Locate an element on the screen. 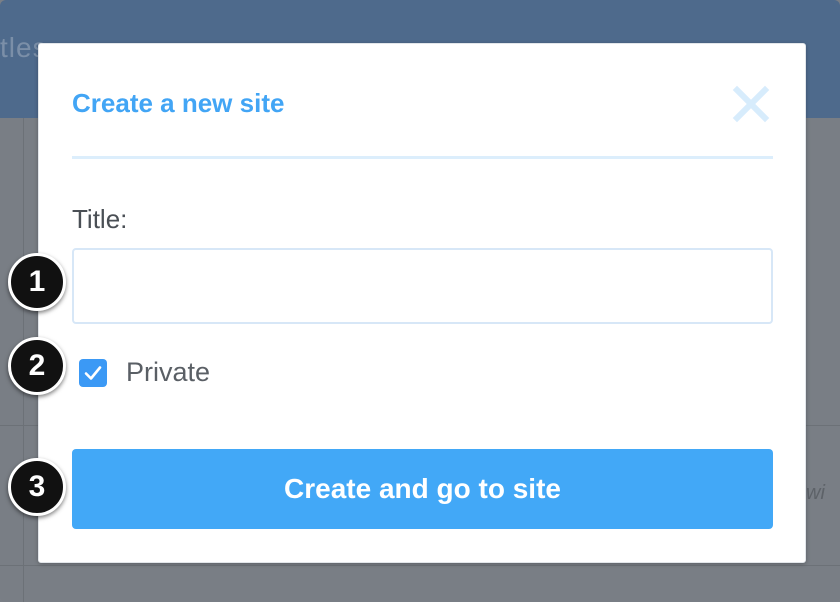 The image size is (840, 602). step-badge-2: 2 is located at coordinates (37, 366).